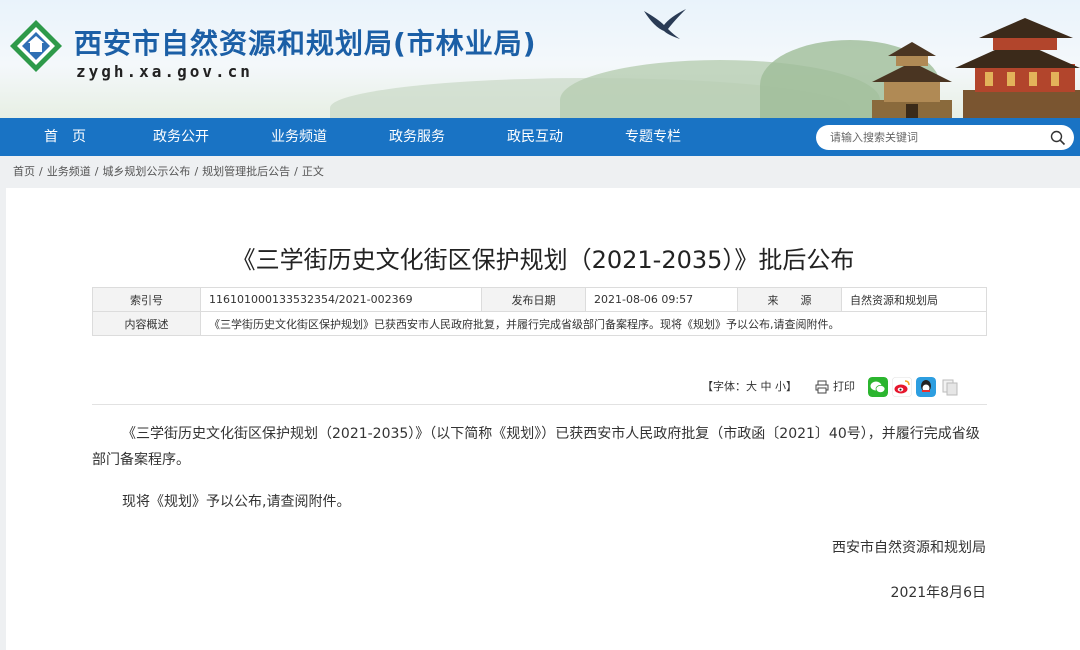 The width and height of the screenshot is (1080, 650). I want to click on date-label: 发布日期, so click(533, 299).